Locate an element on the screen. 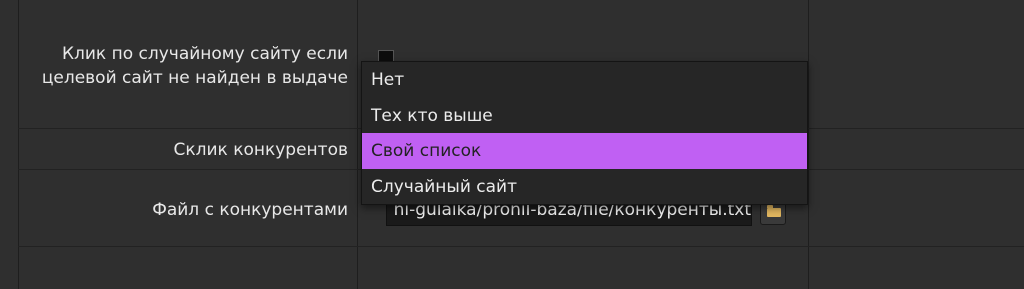 This screenshot has height=289, width=1024. dropdown-option-higher: Тех кто выше is located at coordinates (584, 116).